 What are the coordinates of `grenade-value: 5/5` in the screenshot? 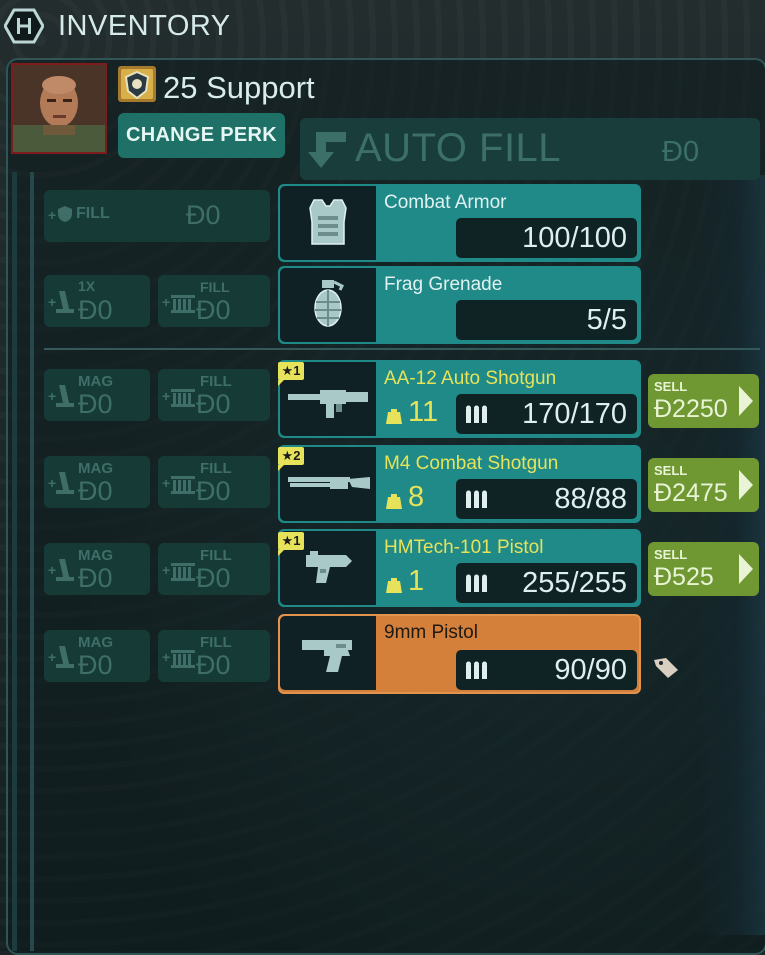 It's located at (606, 320).